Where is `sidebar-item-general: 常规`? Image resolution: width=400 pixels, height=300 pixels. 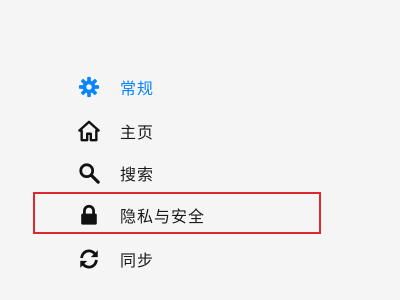
sidebar-item-general: 常规 is located at coordinates (116, 87).